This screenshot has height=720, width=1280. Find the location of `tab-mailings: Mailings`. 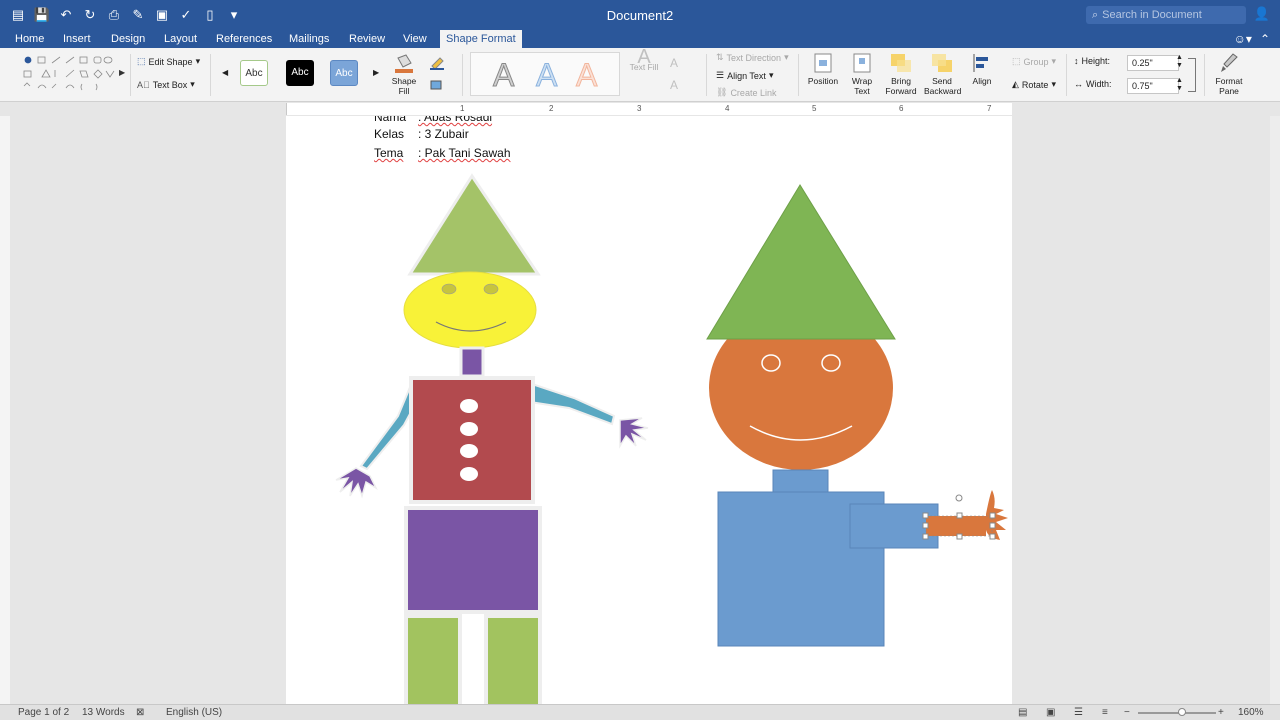

tab-mailings: Mailings is located at coordinates (309, 39).